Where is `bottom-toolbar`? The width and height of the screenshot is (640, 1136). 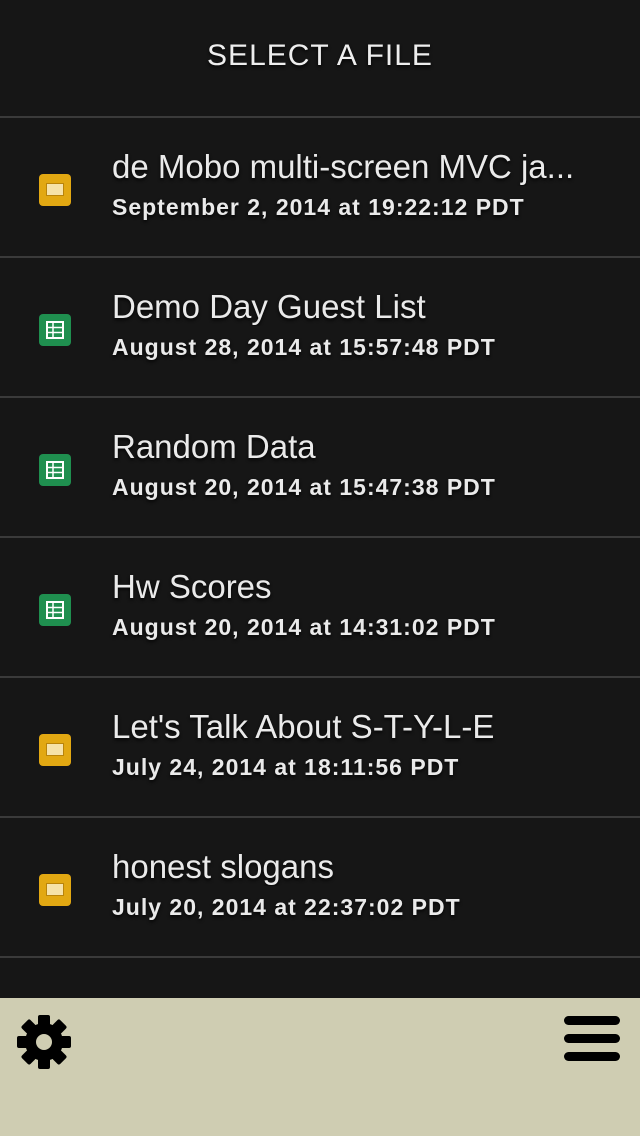
bottom-toolbar is located at coordinates (320, 1067).